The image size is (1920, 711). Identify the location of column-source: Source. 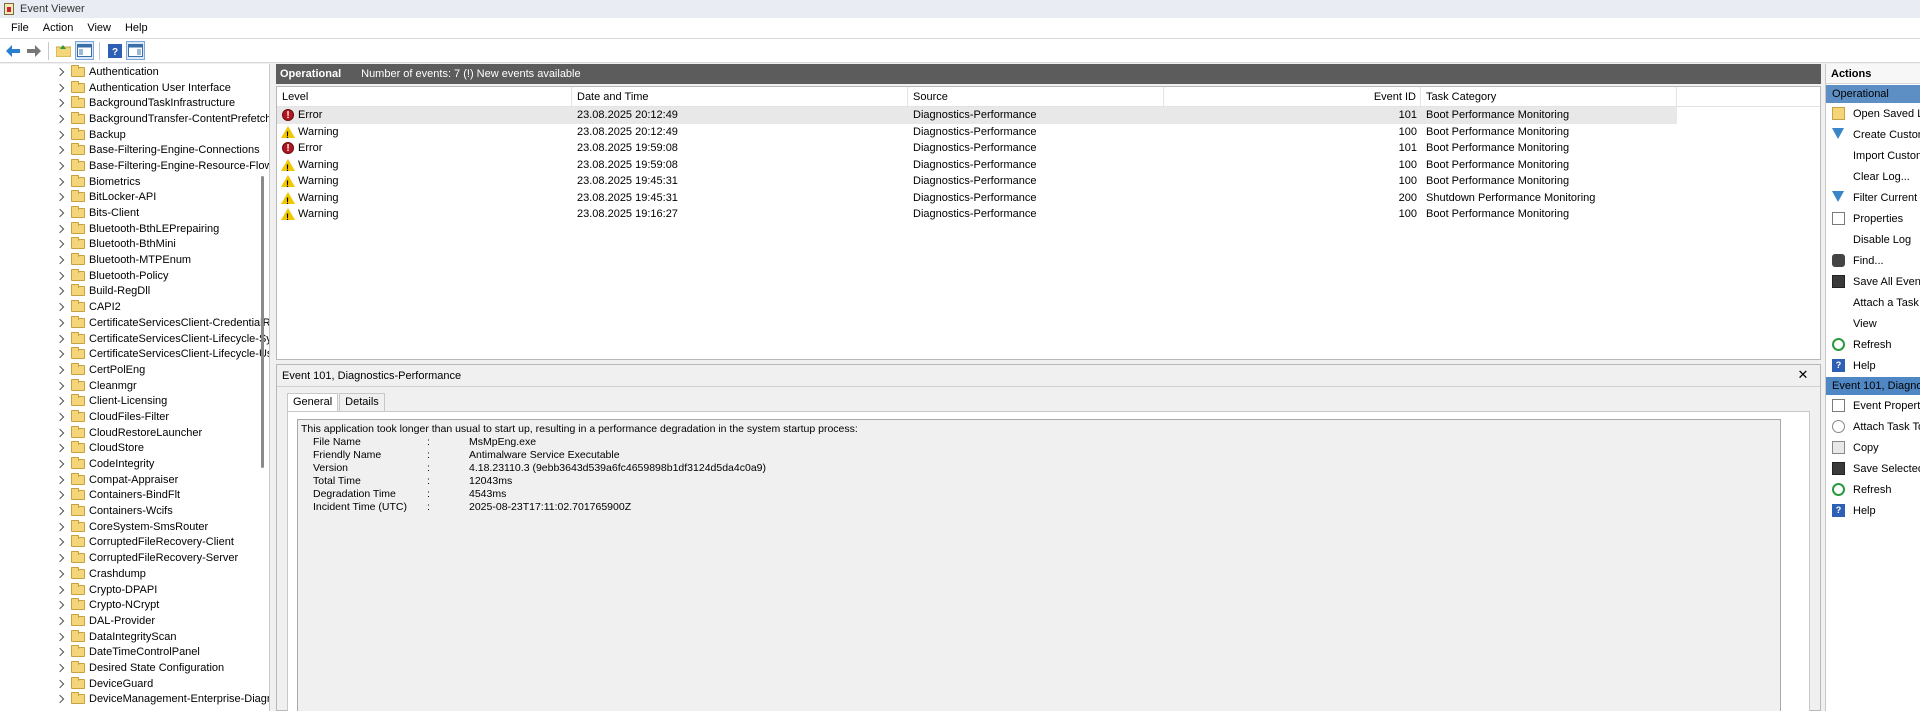
(1036, 97).